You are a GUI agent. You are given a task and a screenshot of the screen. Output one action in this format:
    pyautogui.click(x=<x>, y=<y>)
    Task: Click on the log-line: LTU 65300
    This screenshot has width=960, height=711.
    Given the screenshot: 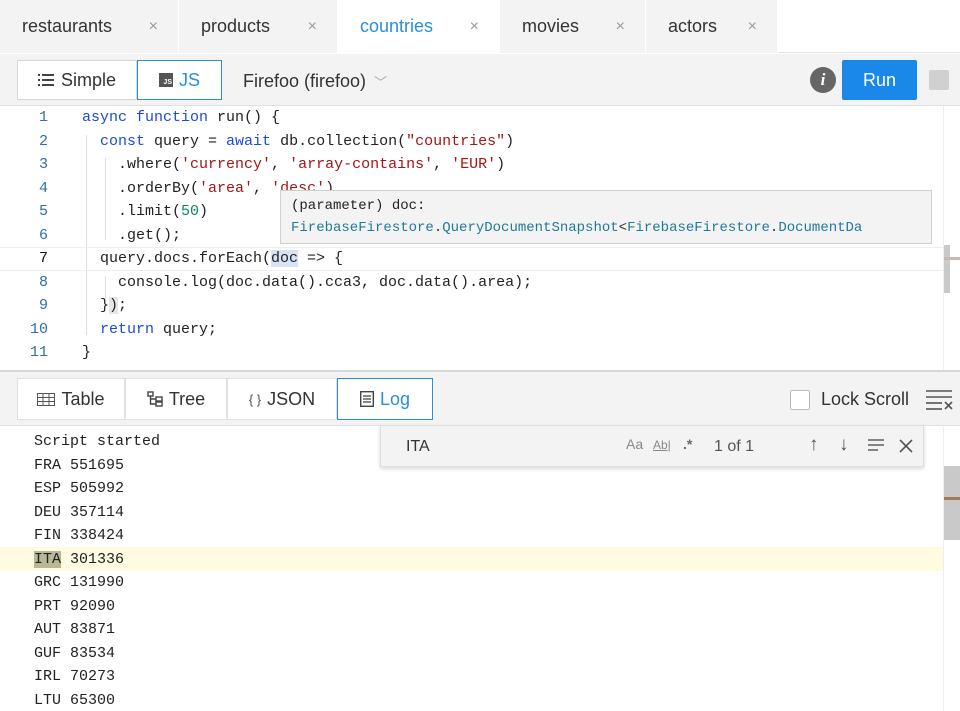 What is the action you would take?
    pyautogui.click(x=75, y=700)
    